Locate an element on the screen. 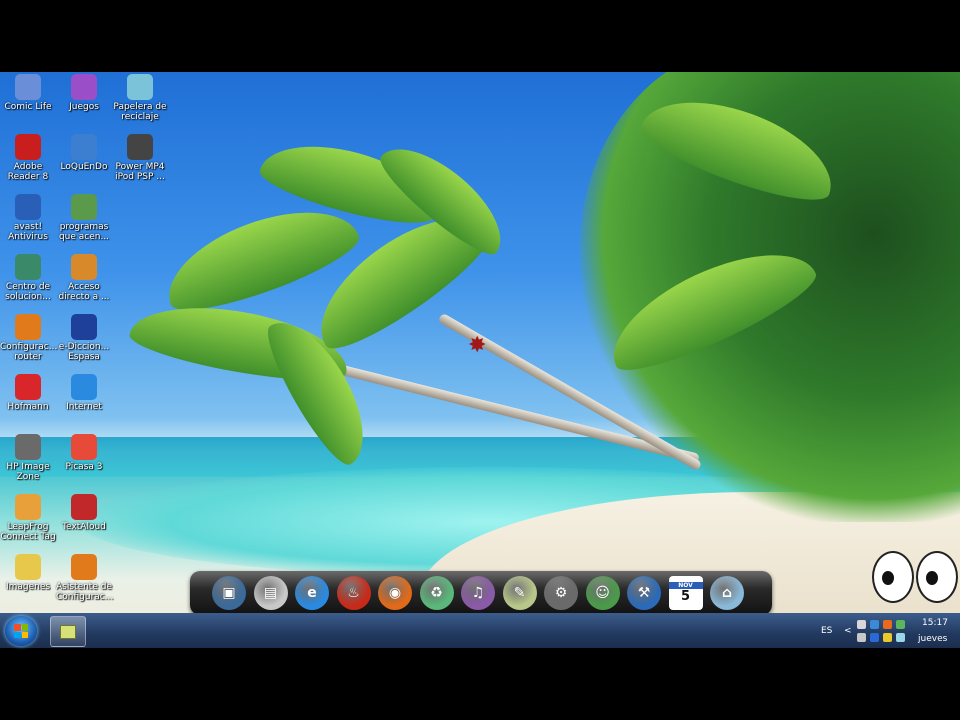 Image resolution: width=960 pixels, height=720 pixels. desktop-icon-label: avast! Antivirus is located at coordinates (28, 232).